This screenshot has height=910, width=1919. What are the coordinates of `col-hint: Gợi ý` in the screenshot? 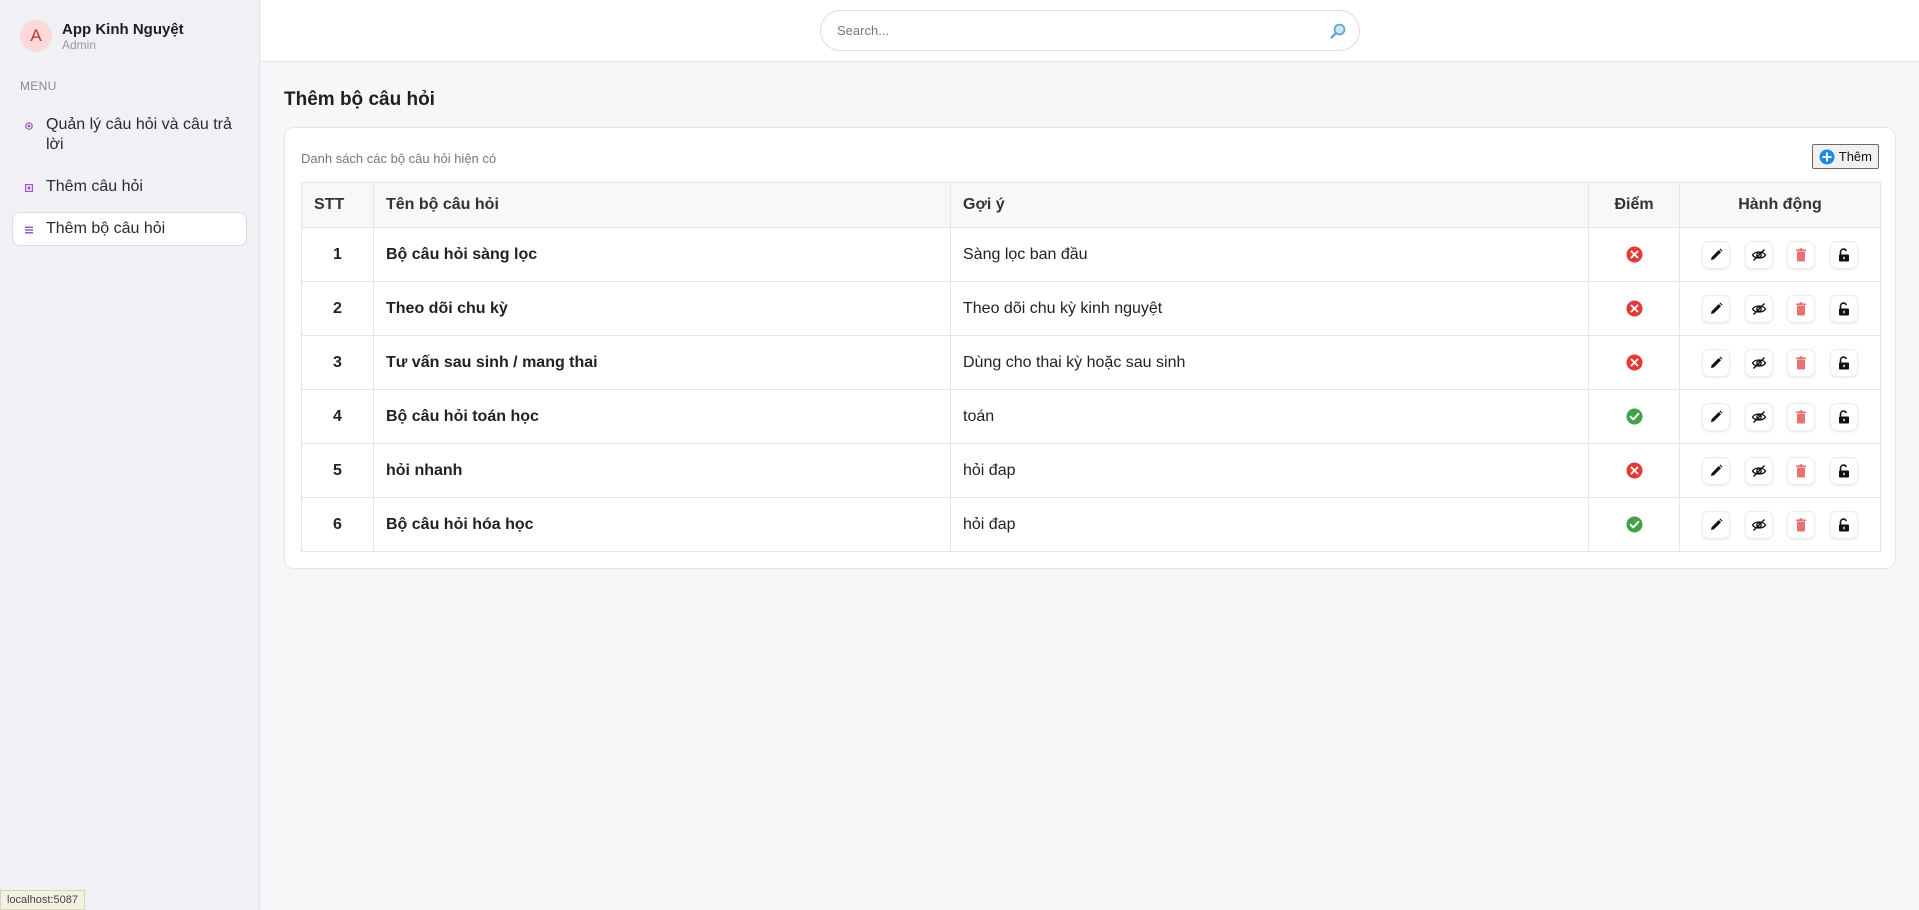 It's located at (1269, 205).